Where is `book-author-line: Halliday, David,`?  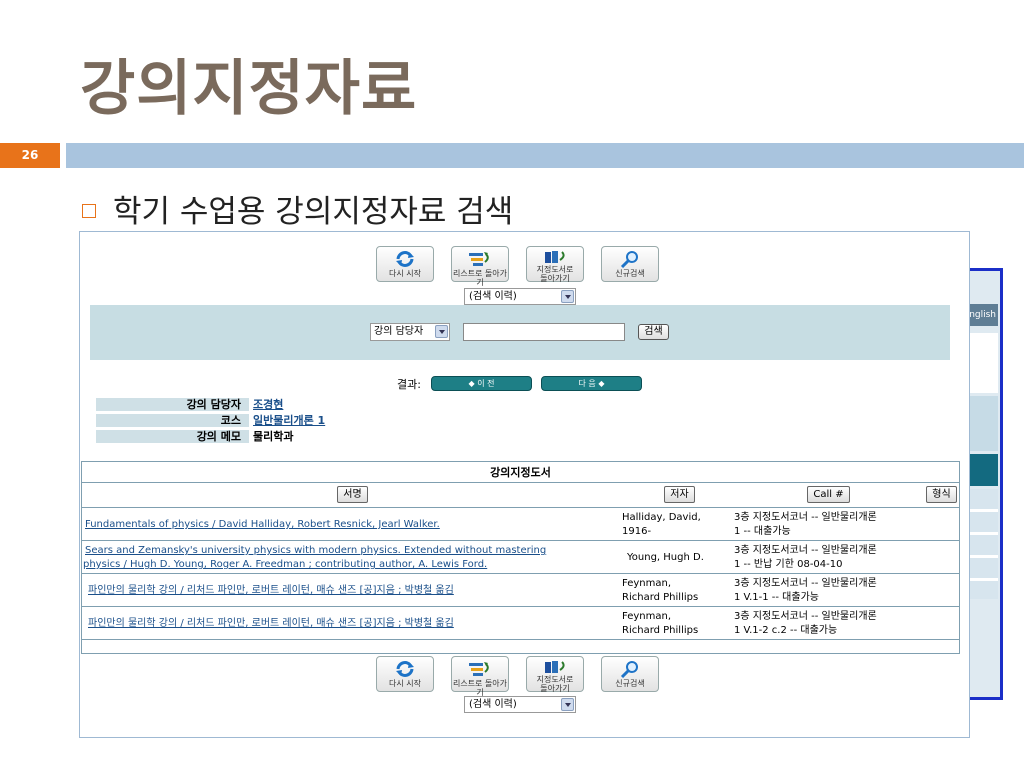 book-author-line: Halliday, David, is located at coordinates (661, 517).